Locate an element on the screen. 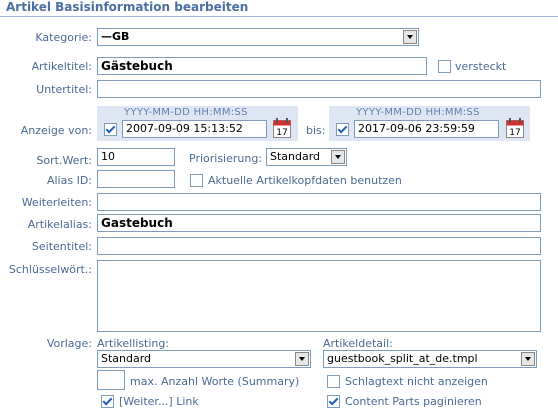 The image size is (558, 414). kategorie-label: Kategorie: is located at coordinates (63, 37).